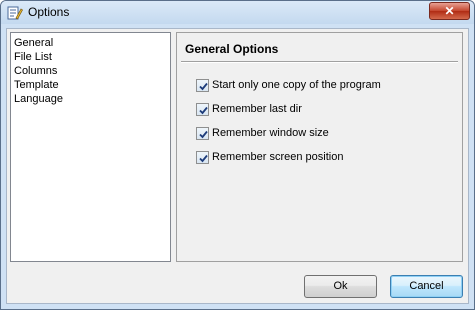 The image size is (475, 310). What do you see at coordinates (340, 286) in the screenshot?
I see `ok-button: Ok` at bounding box center [340, 286].